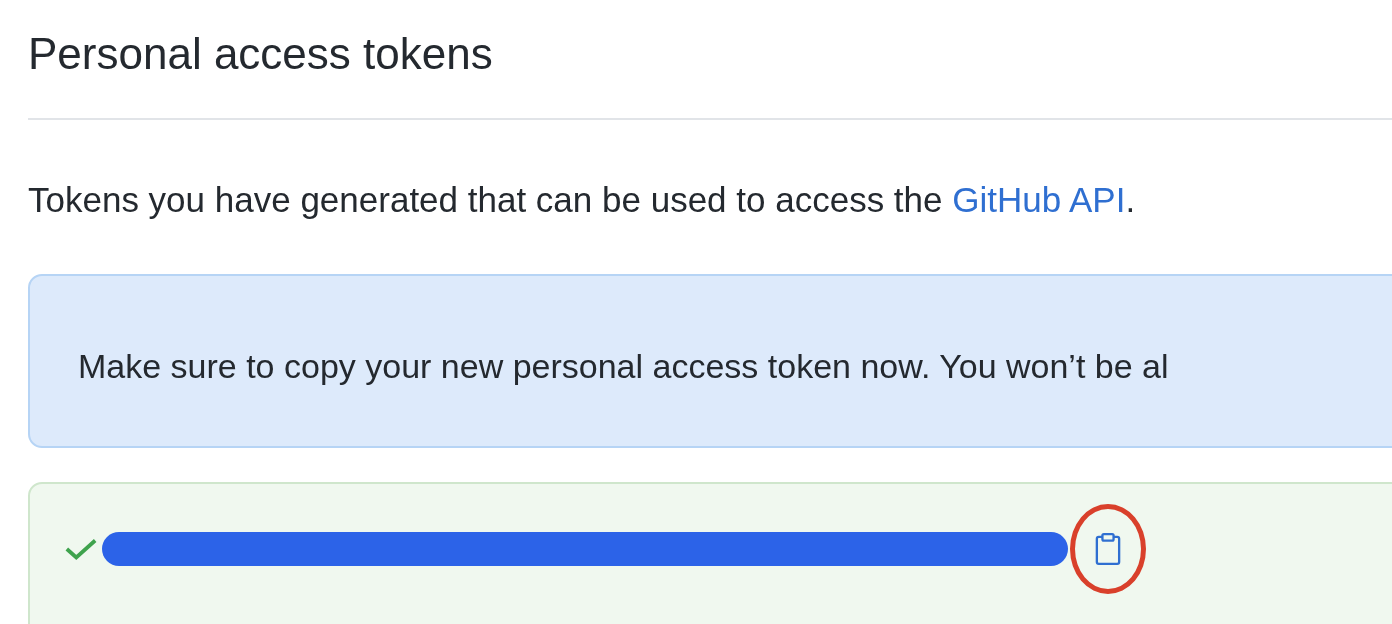 The image size is (1392, 624). I want to click on copy-icon, so click(1108, 549).